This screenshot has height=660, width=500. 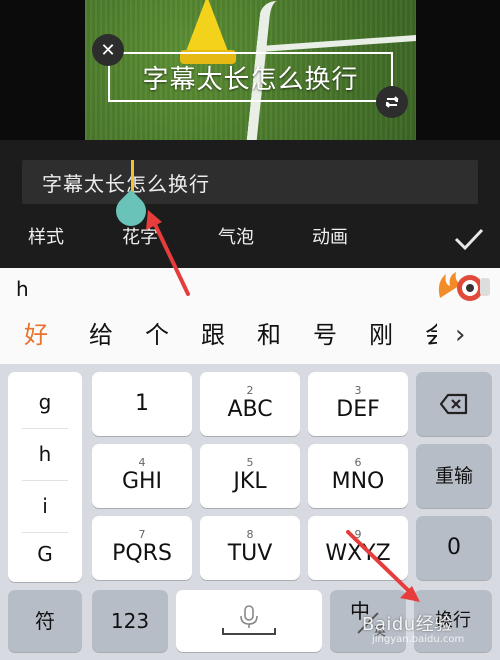 I want to click on watermark-logo: Baidu经验, so click(x=407, y=624).